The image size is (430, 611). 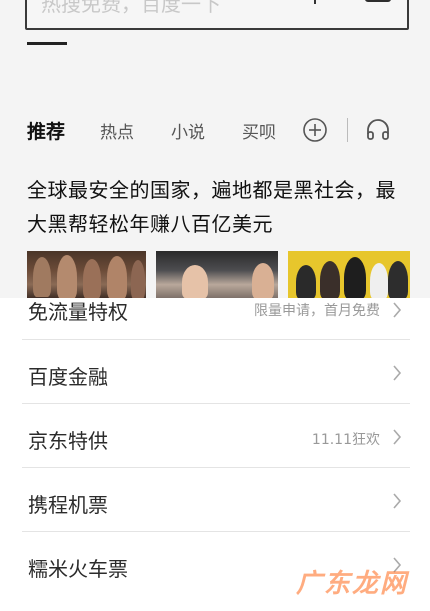 What do you see at coordinates (216, 372) in the screenshot?
I see `list-item: 百度金融` at bounding box center [216, 372].